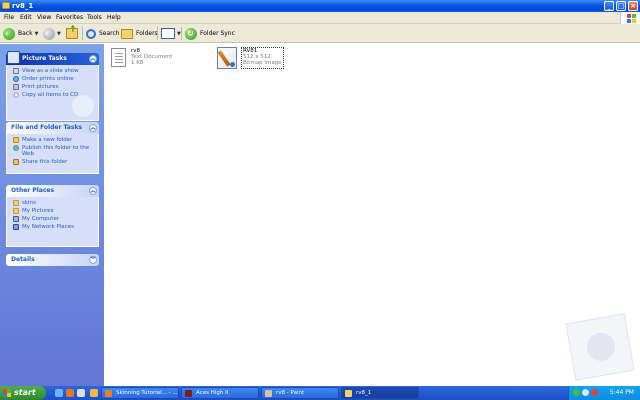 The width and height of the screenshot is (640, 400). I want to click on window-title: rv8_1, so click(23, 6).